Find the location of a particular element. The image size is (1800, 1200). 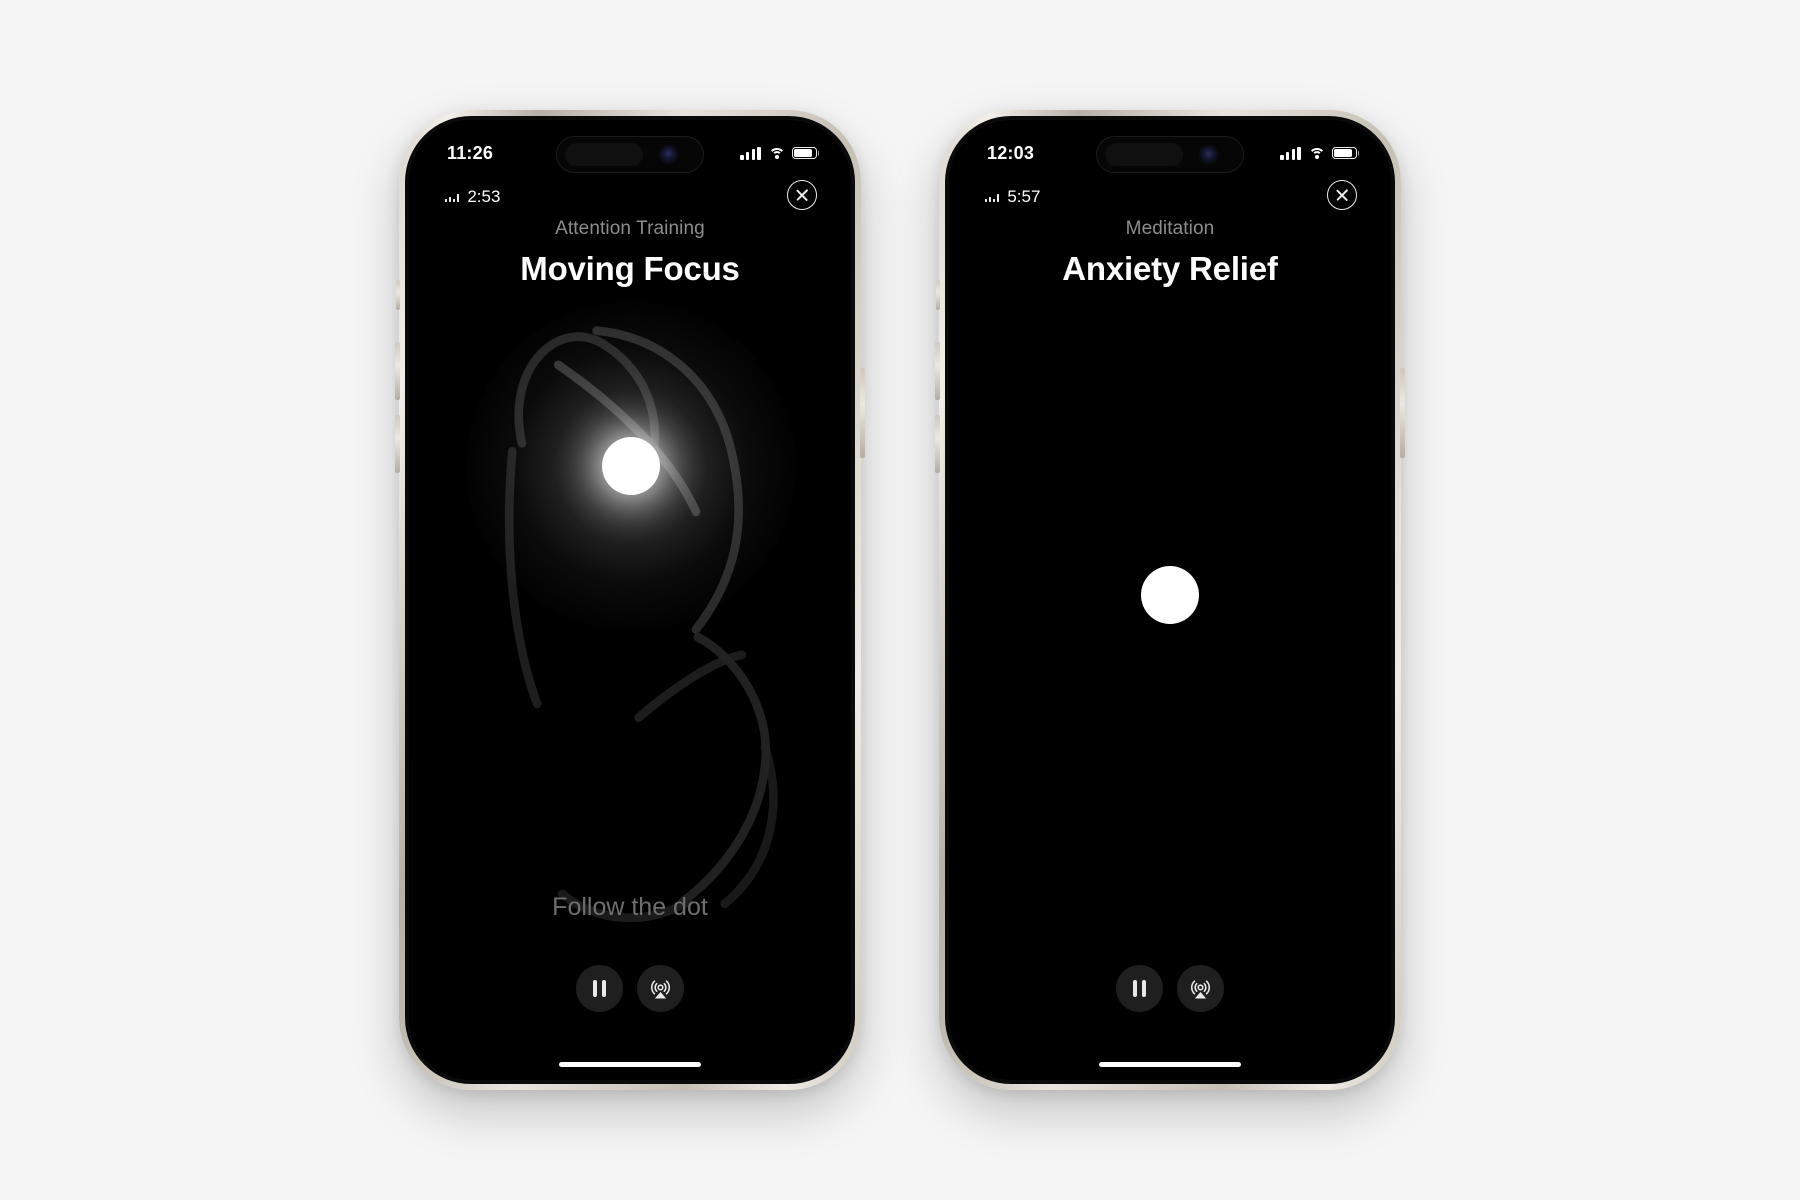

session-header-right: Meditation Anxiety Relief is located at coordinates (1170, 253).